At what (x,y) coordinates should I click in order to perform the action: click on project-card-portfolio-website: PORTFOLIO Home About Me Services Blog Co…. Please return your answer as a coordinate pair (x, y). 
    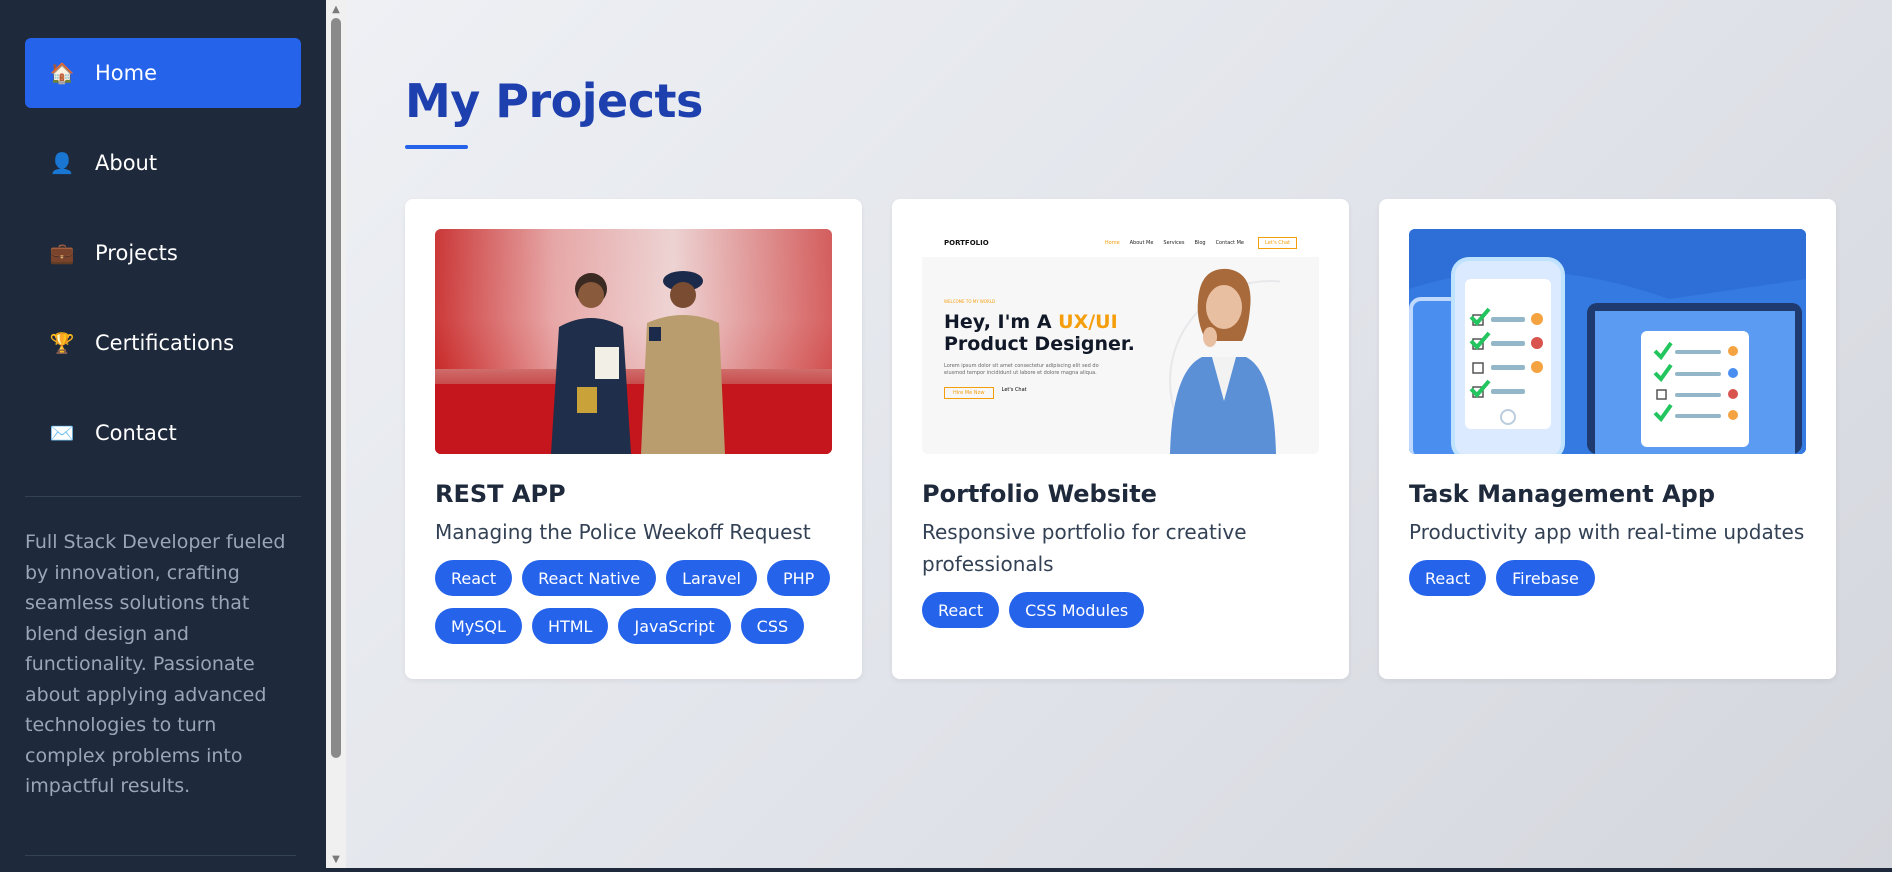
    Looking at the image, I should click on (1120, 439).